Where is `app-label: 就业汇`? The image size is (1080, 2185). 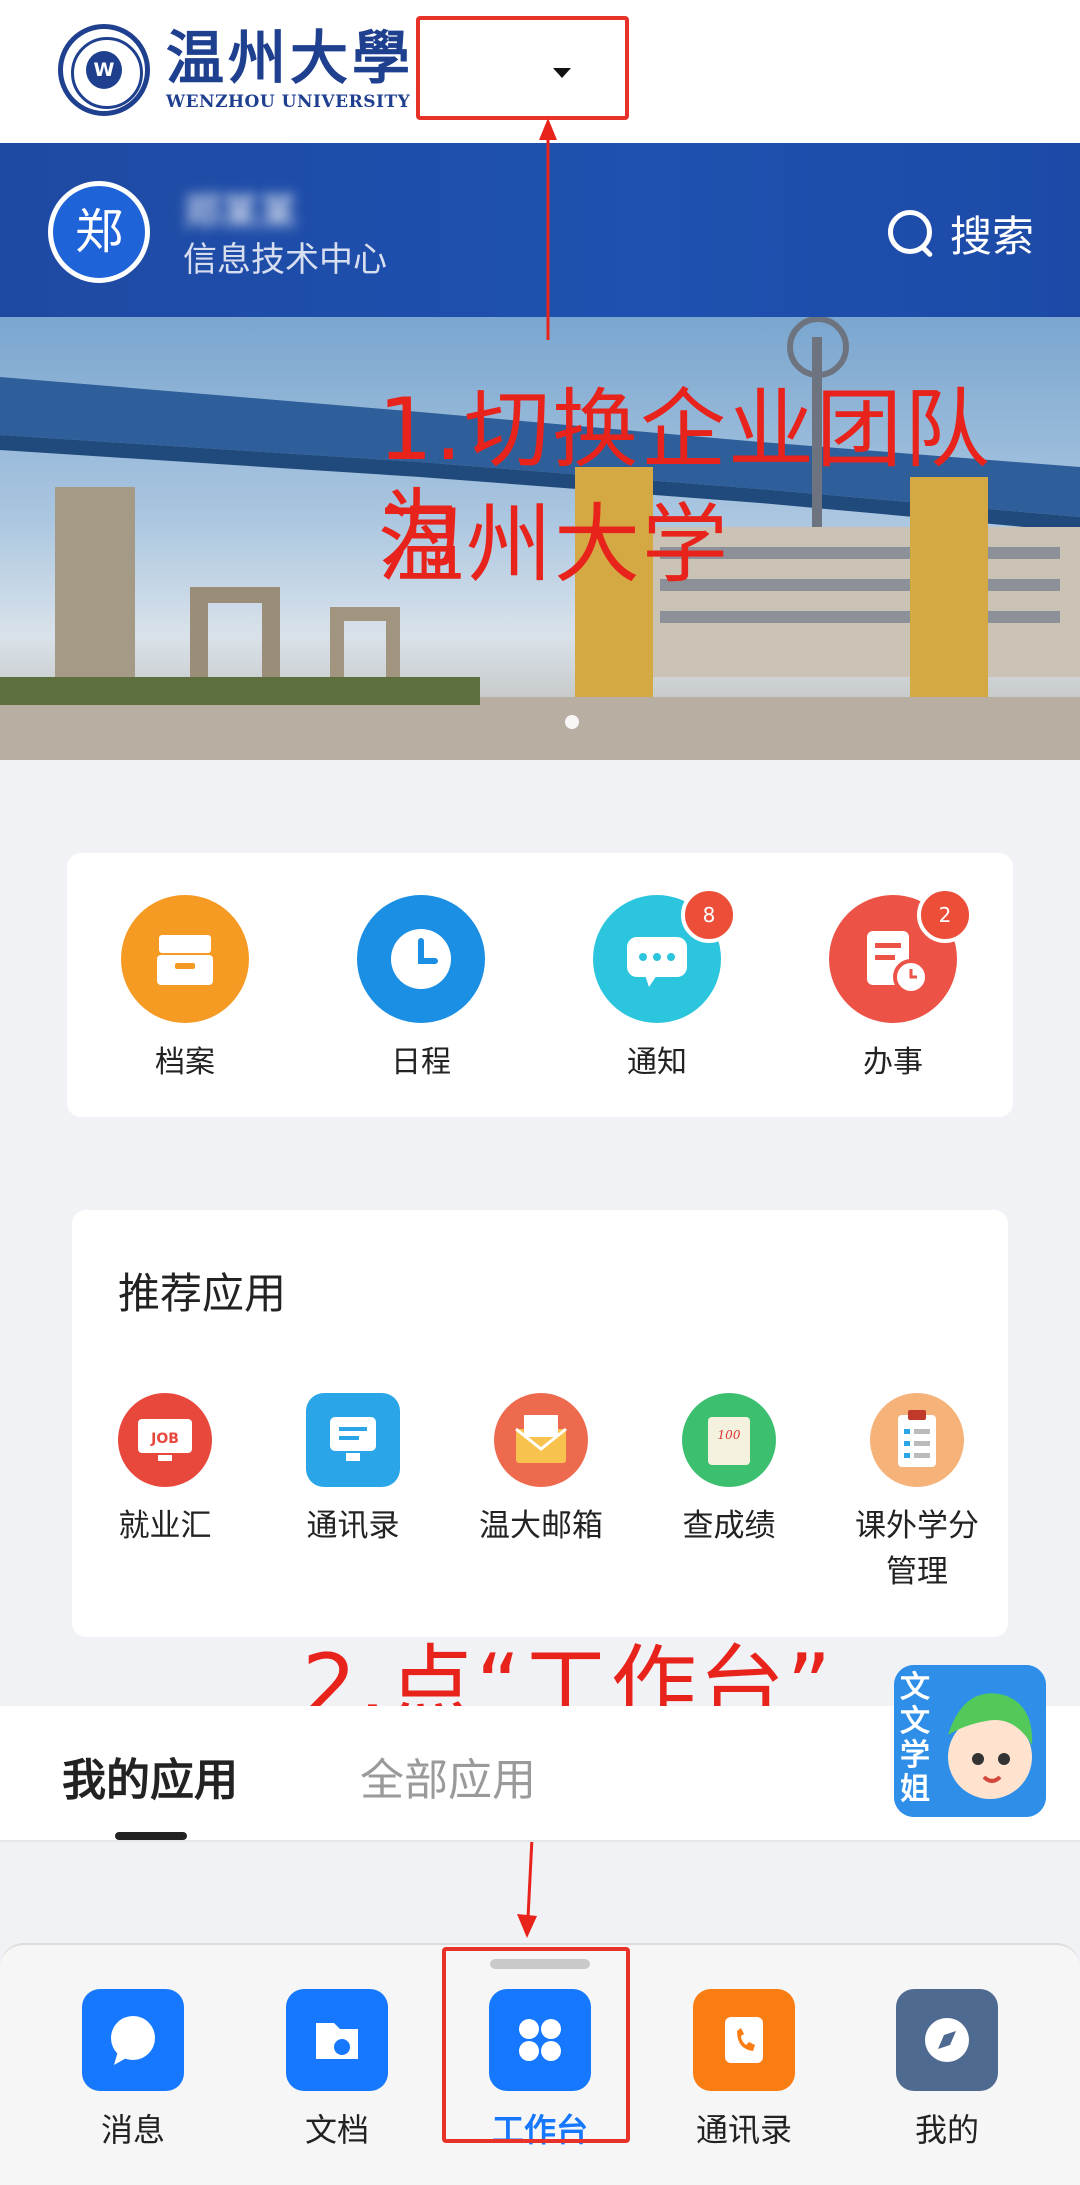 app-label: 就业汇 is located at coordinates (165, 1526).